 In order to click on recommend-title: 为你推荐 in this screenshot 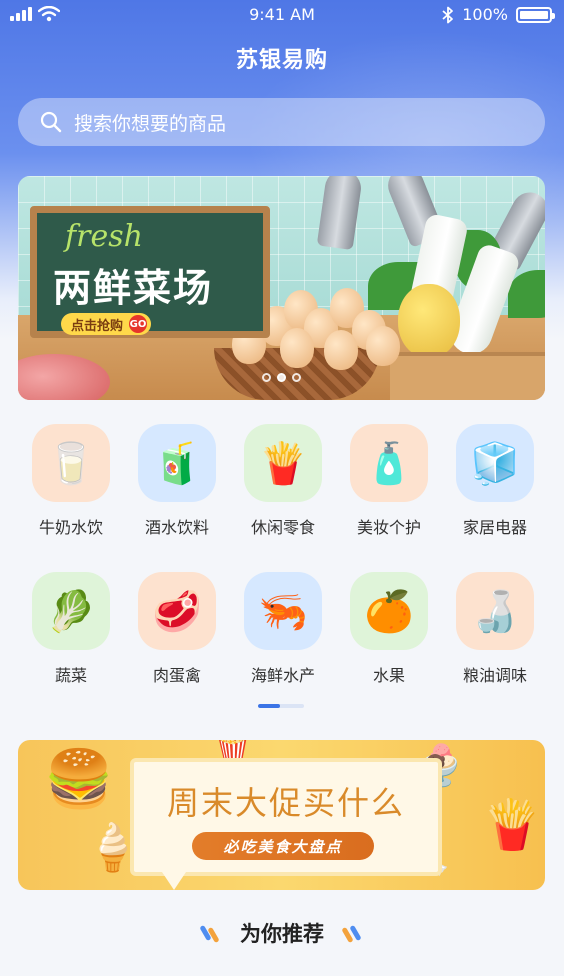, I will do `click(282, 934)`.